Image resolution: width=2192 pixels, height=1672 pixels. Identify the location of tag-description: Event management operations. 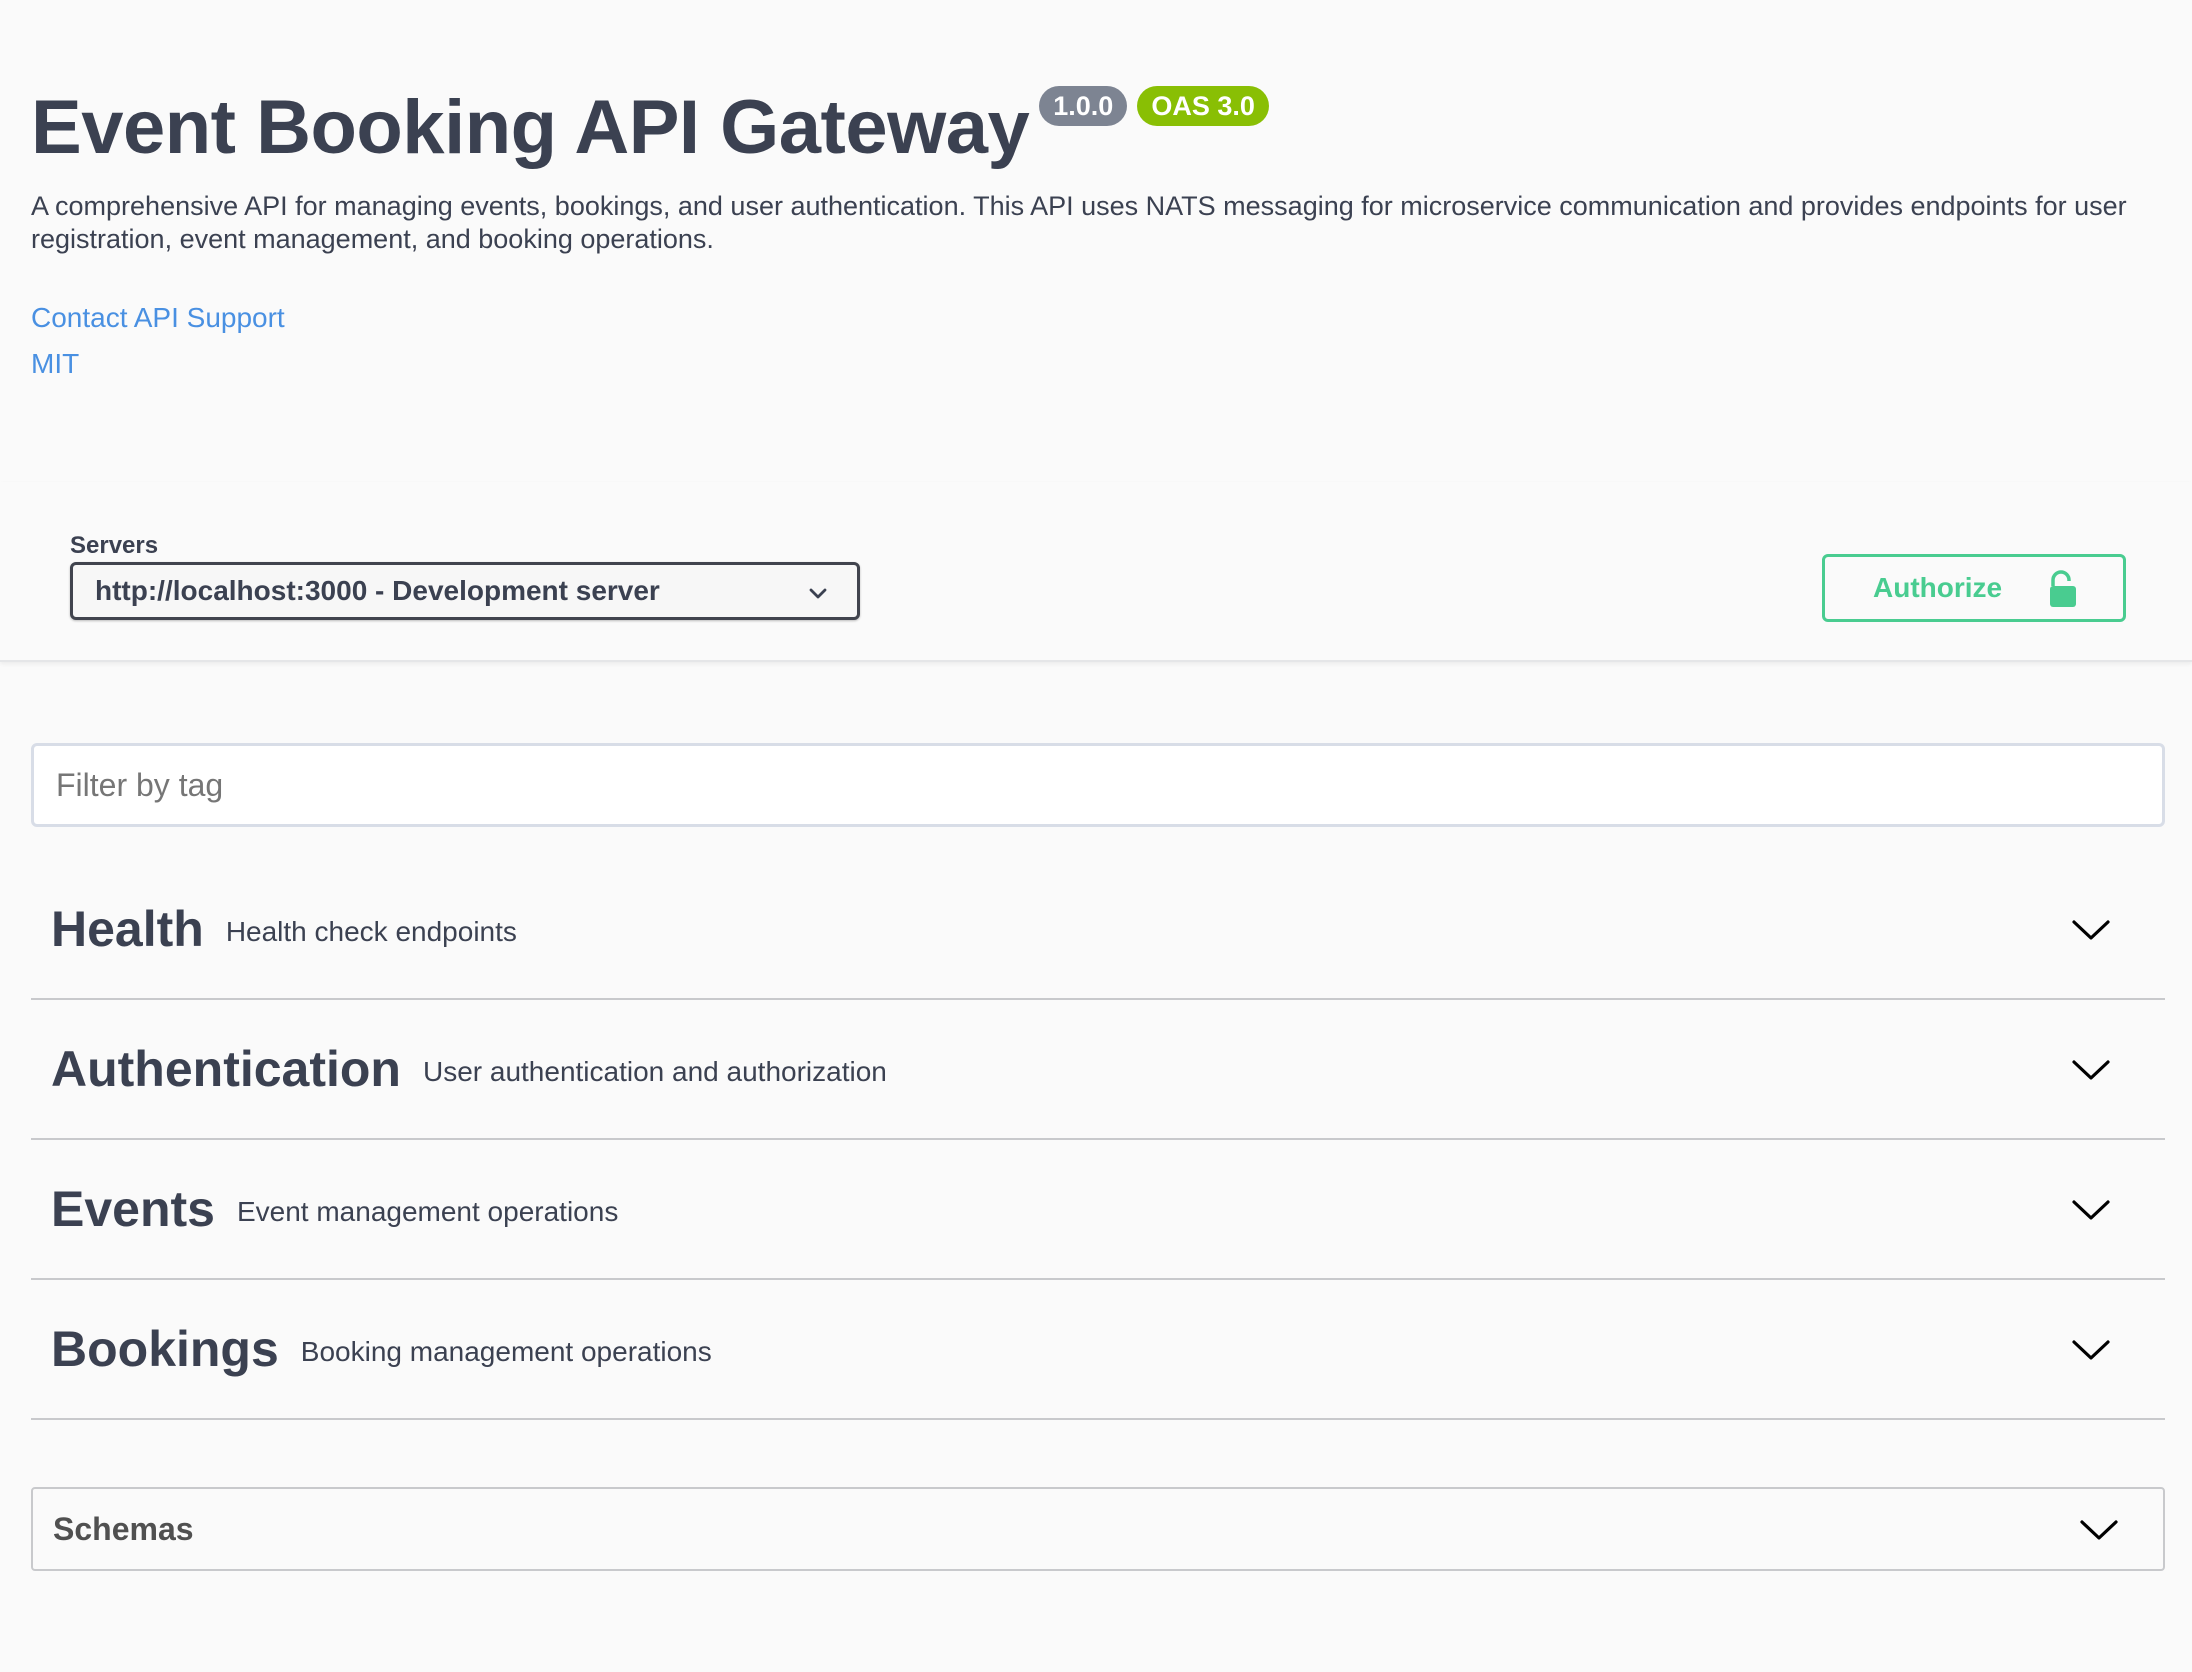
(427, 1211).